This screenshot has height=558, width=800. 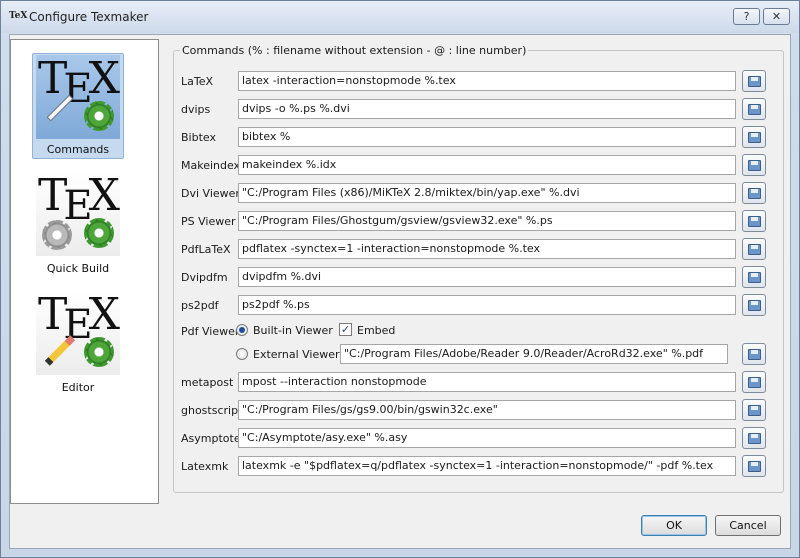 What do you see at coordinates (205, 466) in the screenshot?
I see `latexmk-label: Latexmk` at bounding box center [205, 466].